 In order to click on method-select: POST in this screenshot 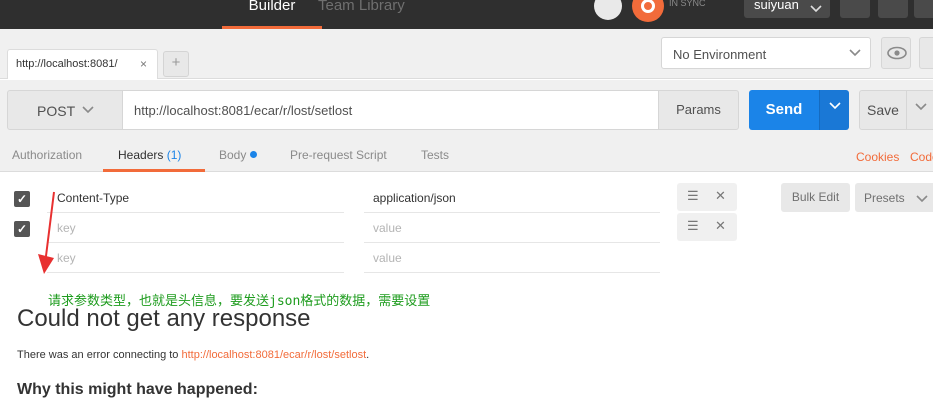, I will do `click(65, 110)`.